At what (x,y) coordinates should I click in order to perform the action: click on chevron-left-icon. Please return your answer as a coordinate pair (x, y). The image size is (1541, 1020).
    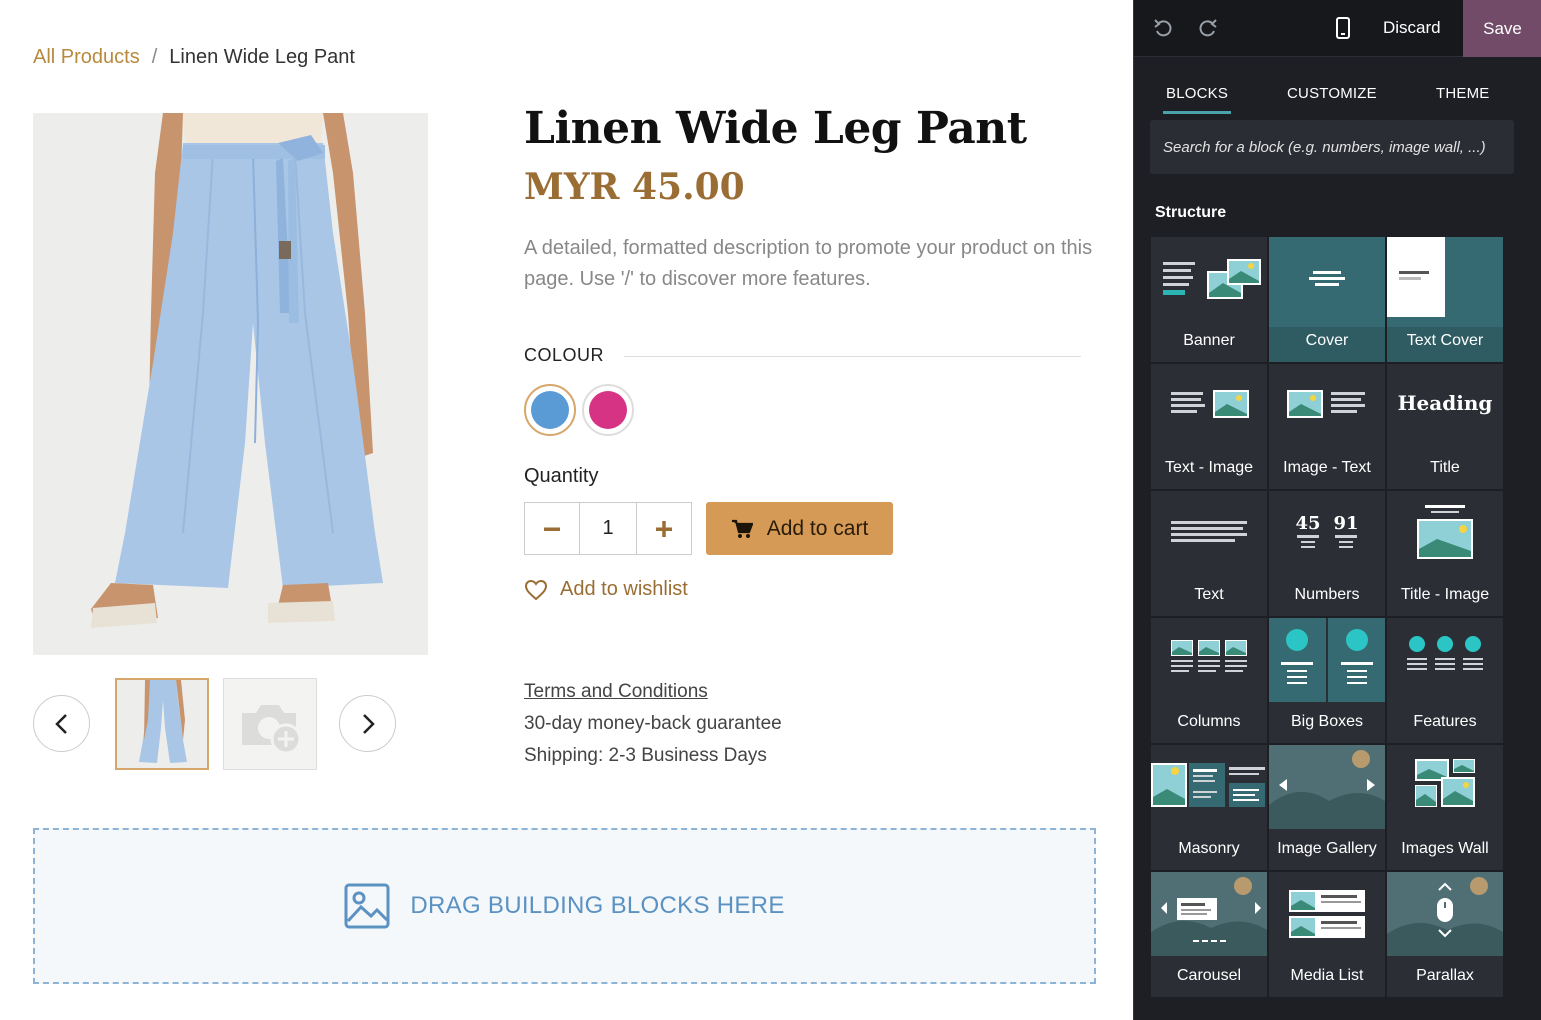
    Looking at the image, I should click on (60, 723).